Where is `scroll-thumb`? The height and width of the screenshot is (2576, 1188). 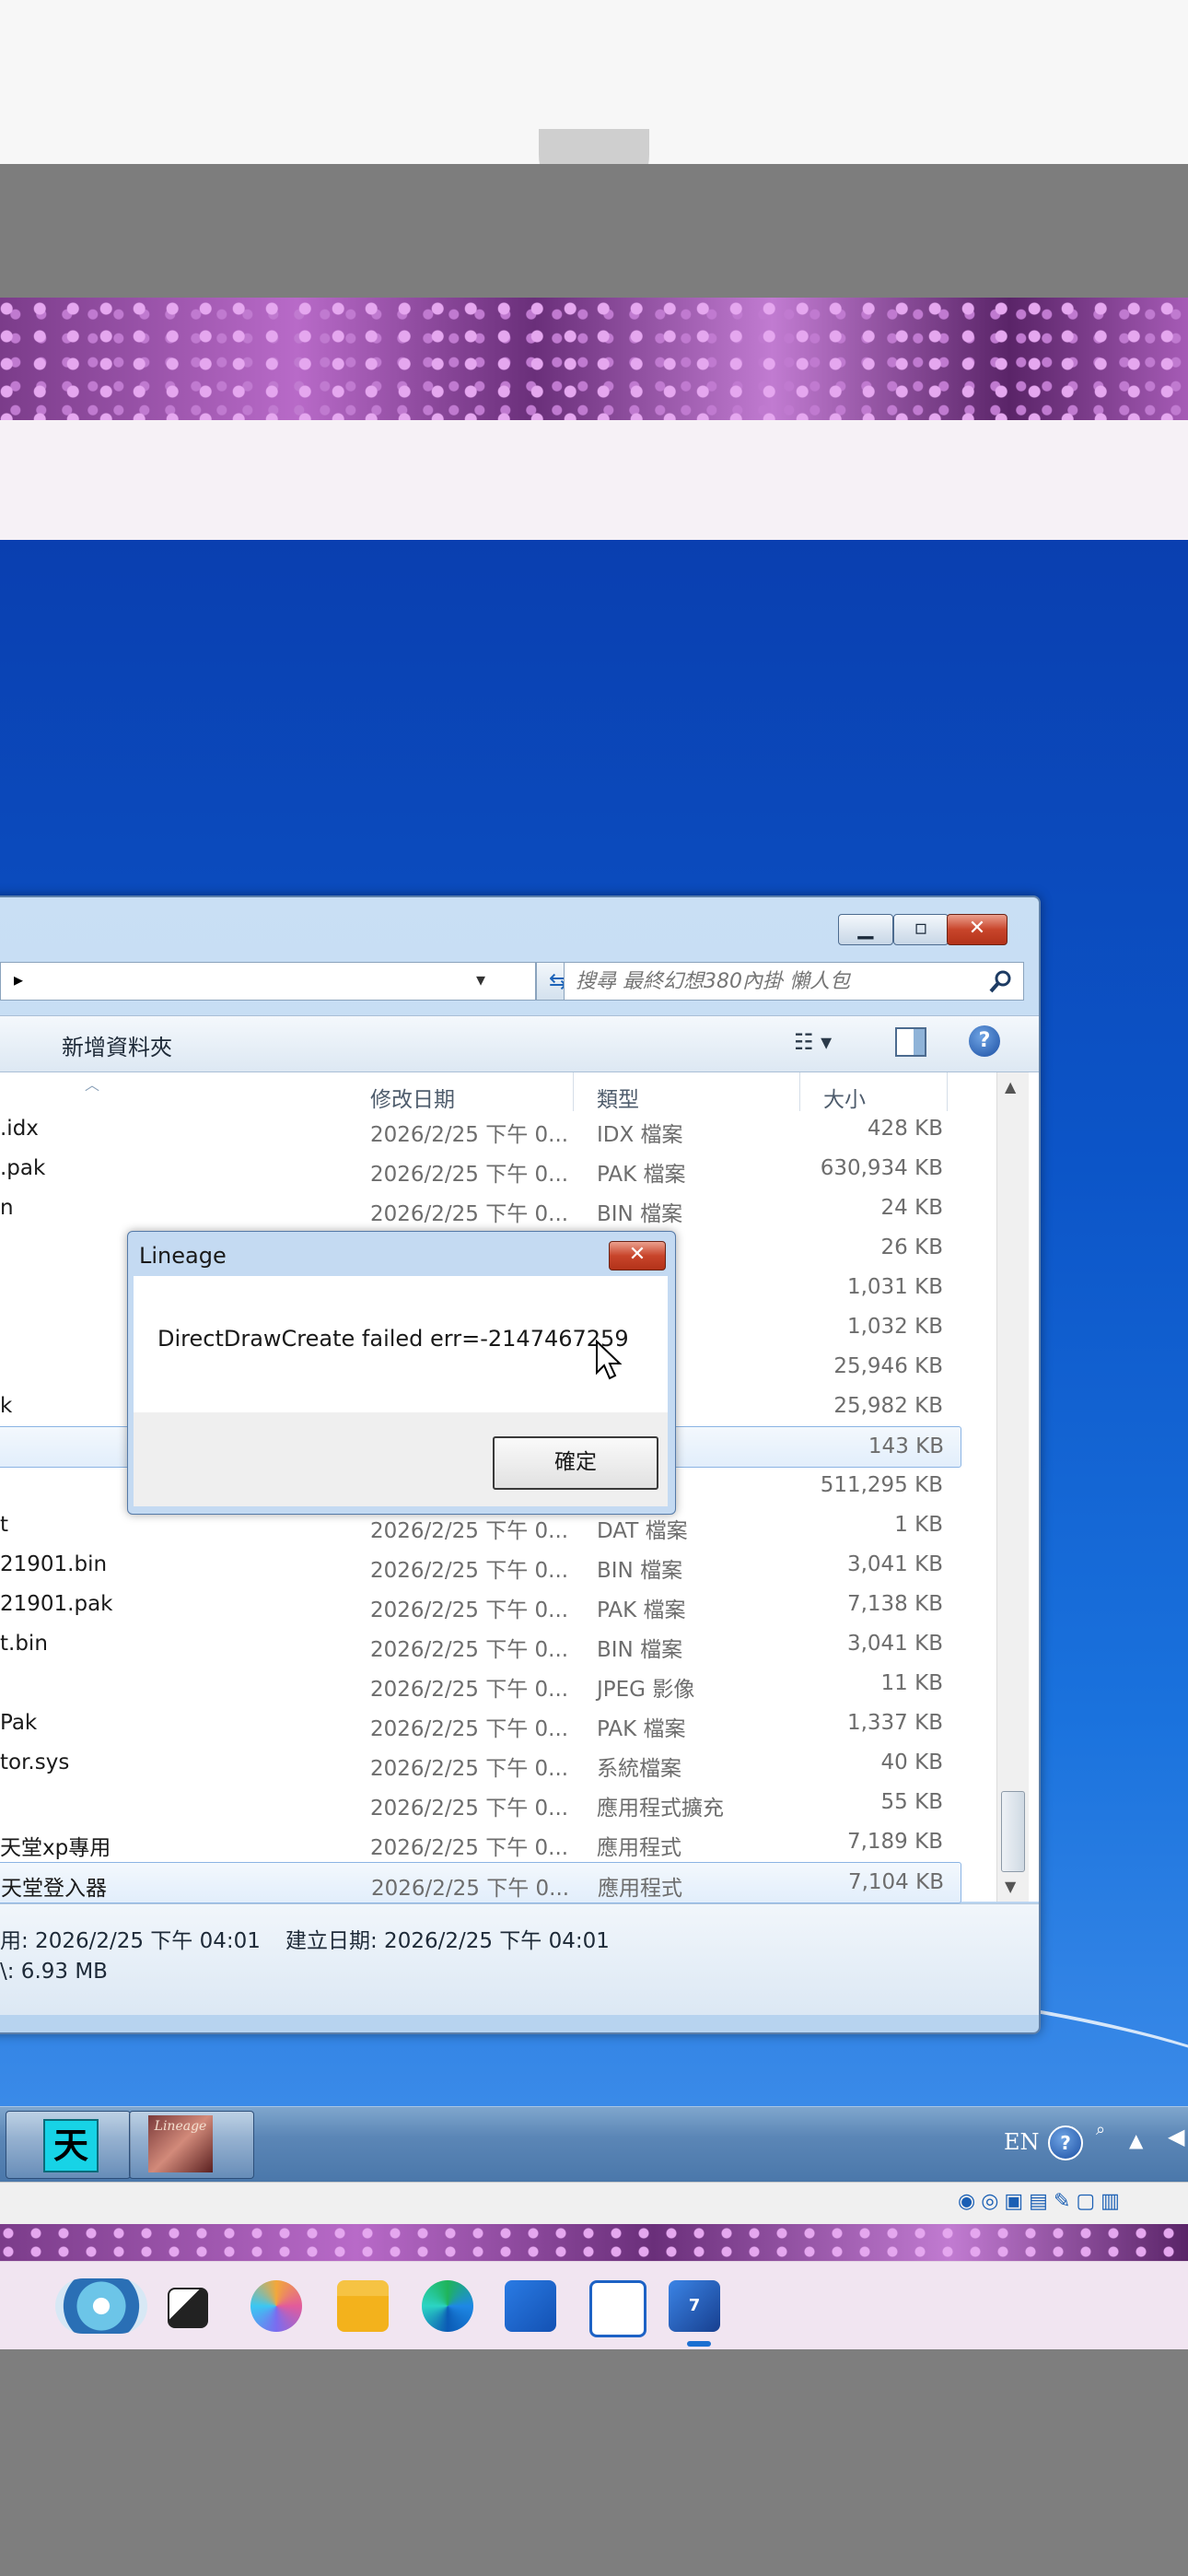 scroll-thumb is located at coordinates (1013, 1831).